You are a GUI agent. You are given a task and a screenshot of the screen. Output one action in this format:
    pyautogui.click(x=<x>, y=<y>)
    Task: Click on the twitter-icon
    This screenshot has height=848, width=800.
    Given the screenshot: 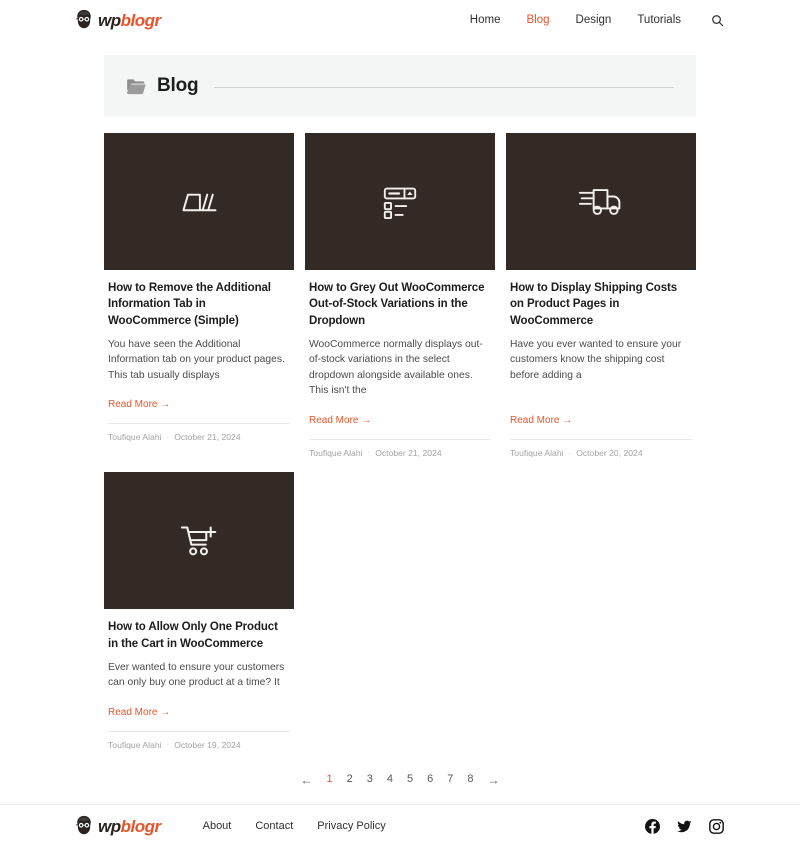 What is the action you would take?
    pyautogui.click(x=684, y=826)
    